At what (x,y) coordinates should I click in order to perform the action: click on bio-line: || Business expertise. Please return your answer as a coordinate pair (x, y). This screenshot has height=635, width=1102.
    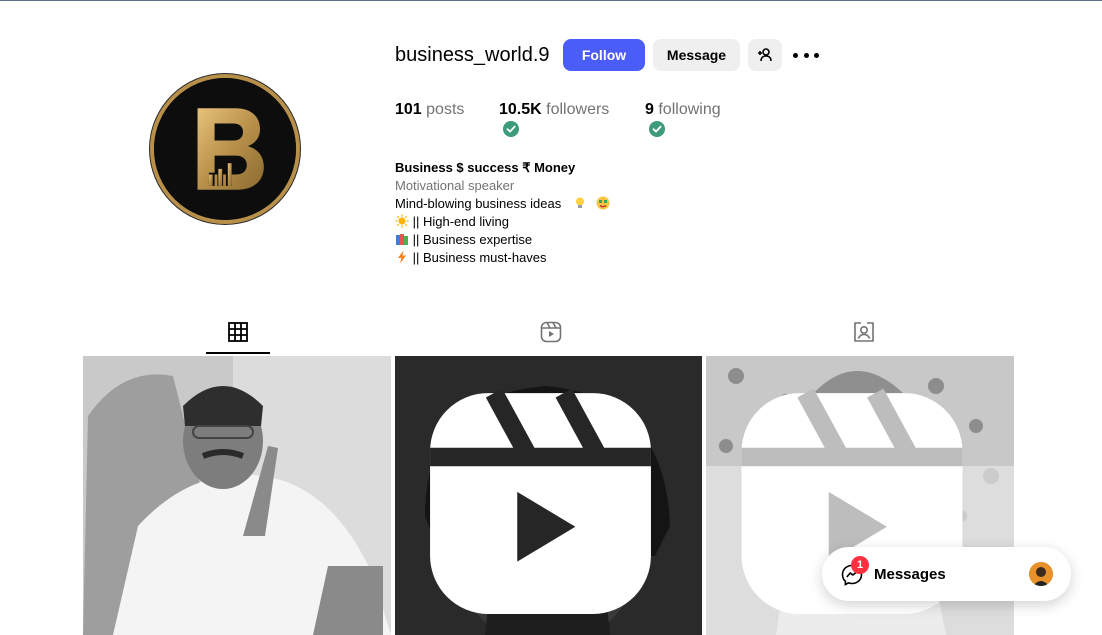
    Looking at the image, I should click on (463, 240).